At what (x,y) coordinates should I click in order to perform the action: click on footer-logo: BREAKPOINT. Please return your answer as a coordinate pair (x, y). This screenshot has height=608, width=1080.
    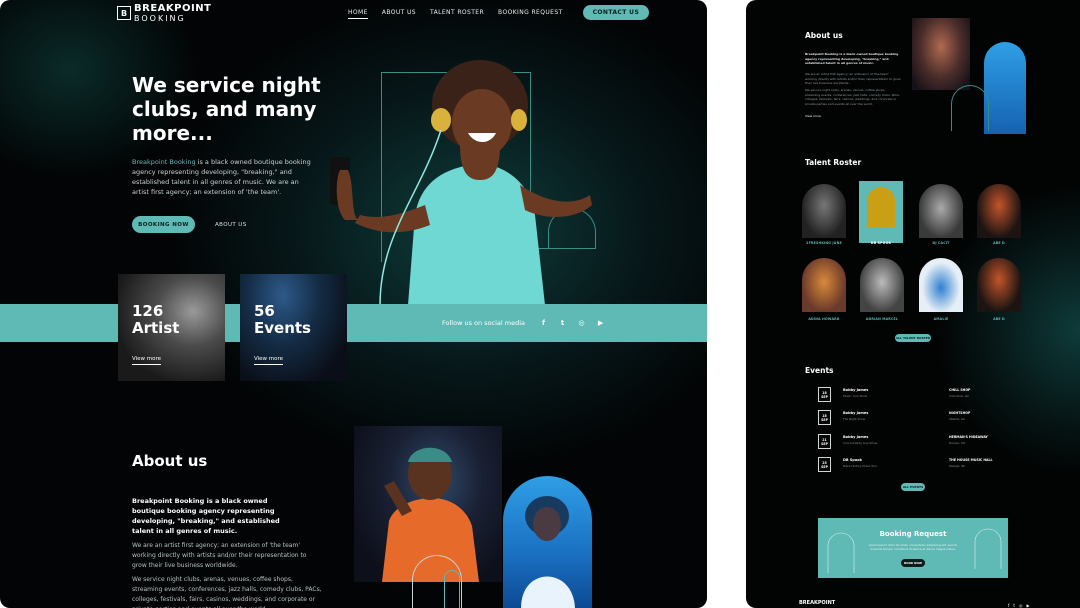
    Looking at the image, I should click on (817, 603).